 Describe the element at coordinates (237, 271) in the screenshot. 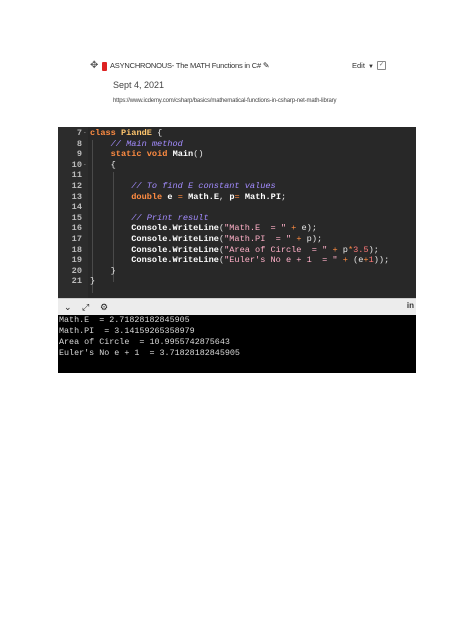

I see `code-line: 20 }` at that location.